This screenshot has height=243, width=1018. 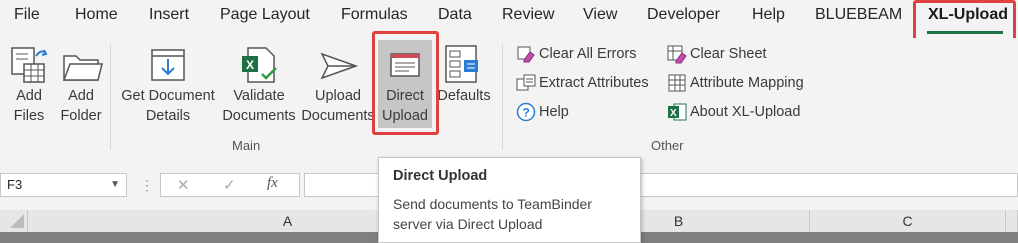 What do you see at coordinates (526, 83) in the screenshot?
I see `extract-icon` at bounding box center [526, 83].